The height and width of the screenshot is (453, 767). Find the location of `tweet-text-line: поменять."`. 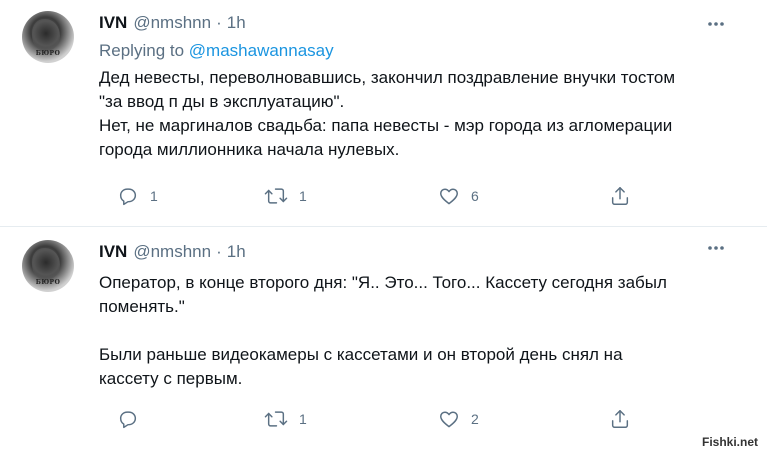

tweet-text-line: поменять." is located at coordinates (142, 306).